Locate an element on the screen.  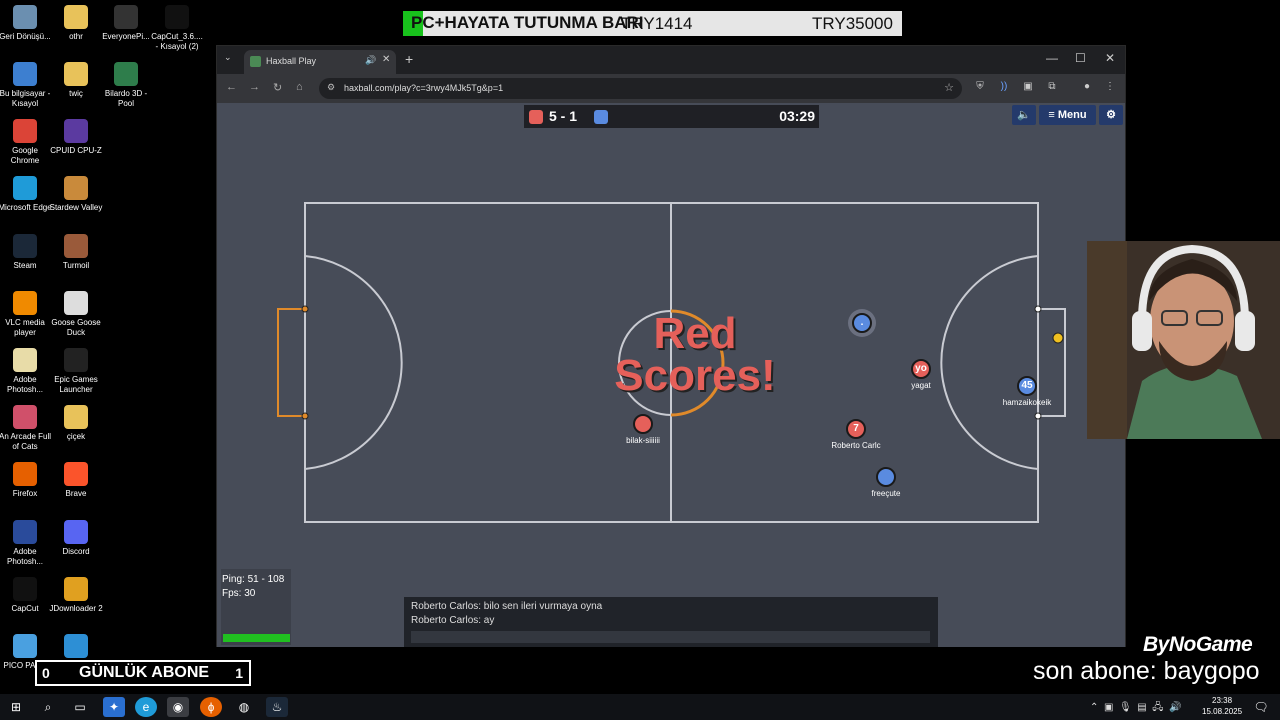
tab-haxball: Haxball Play 🔊 ✕ is located at coordinates (320, 62).